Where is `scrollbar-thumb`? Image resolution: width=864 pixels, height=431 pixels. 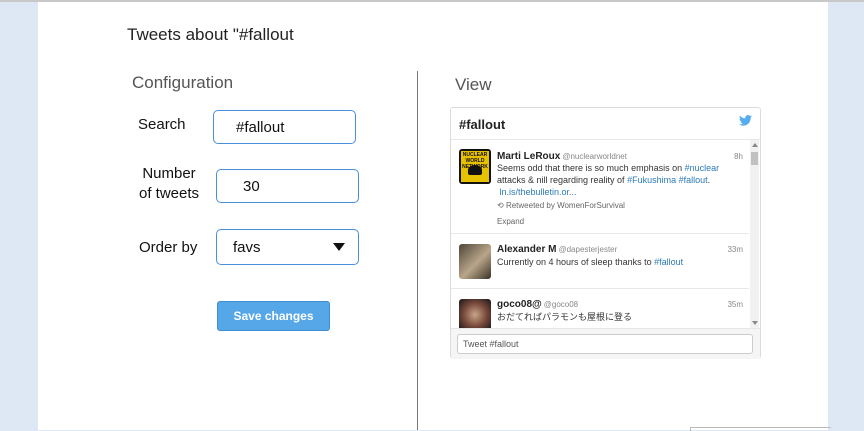
scrollbar-thumb is located at coordinates (754, 158).